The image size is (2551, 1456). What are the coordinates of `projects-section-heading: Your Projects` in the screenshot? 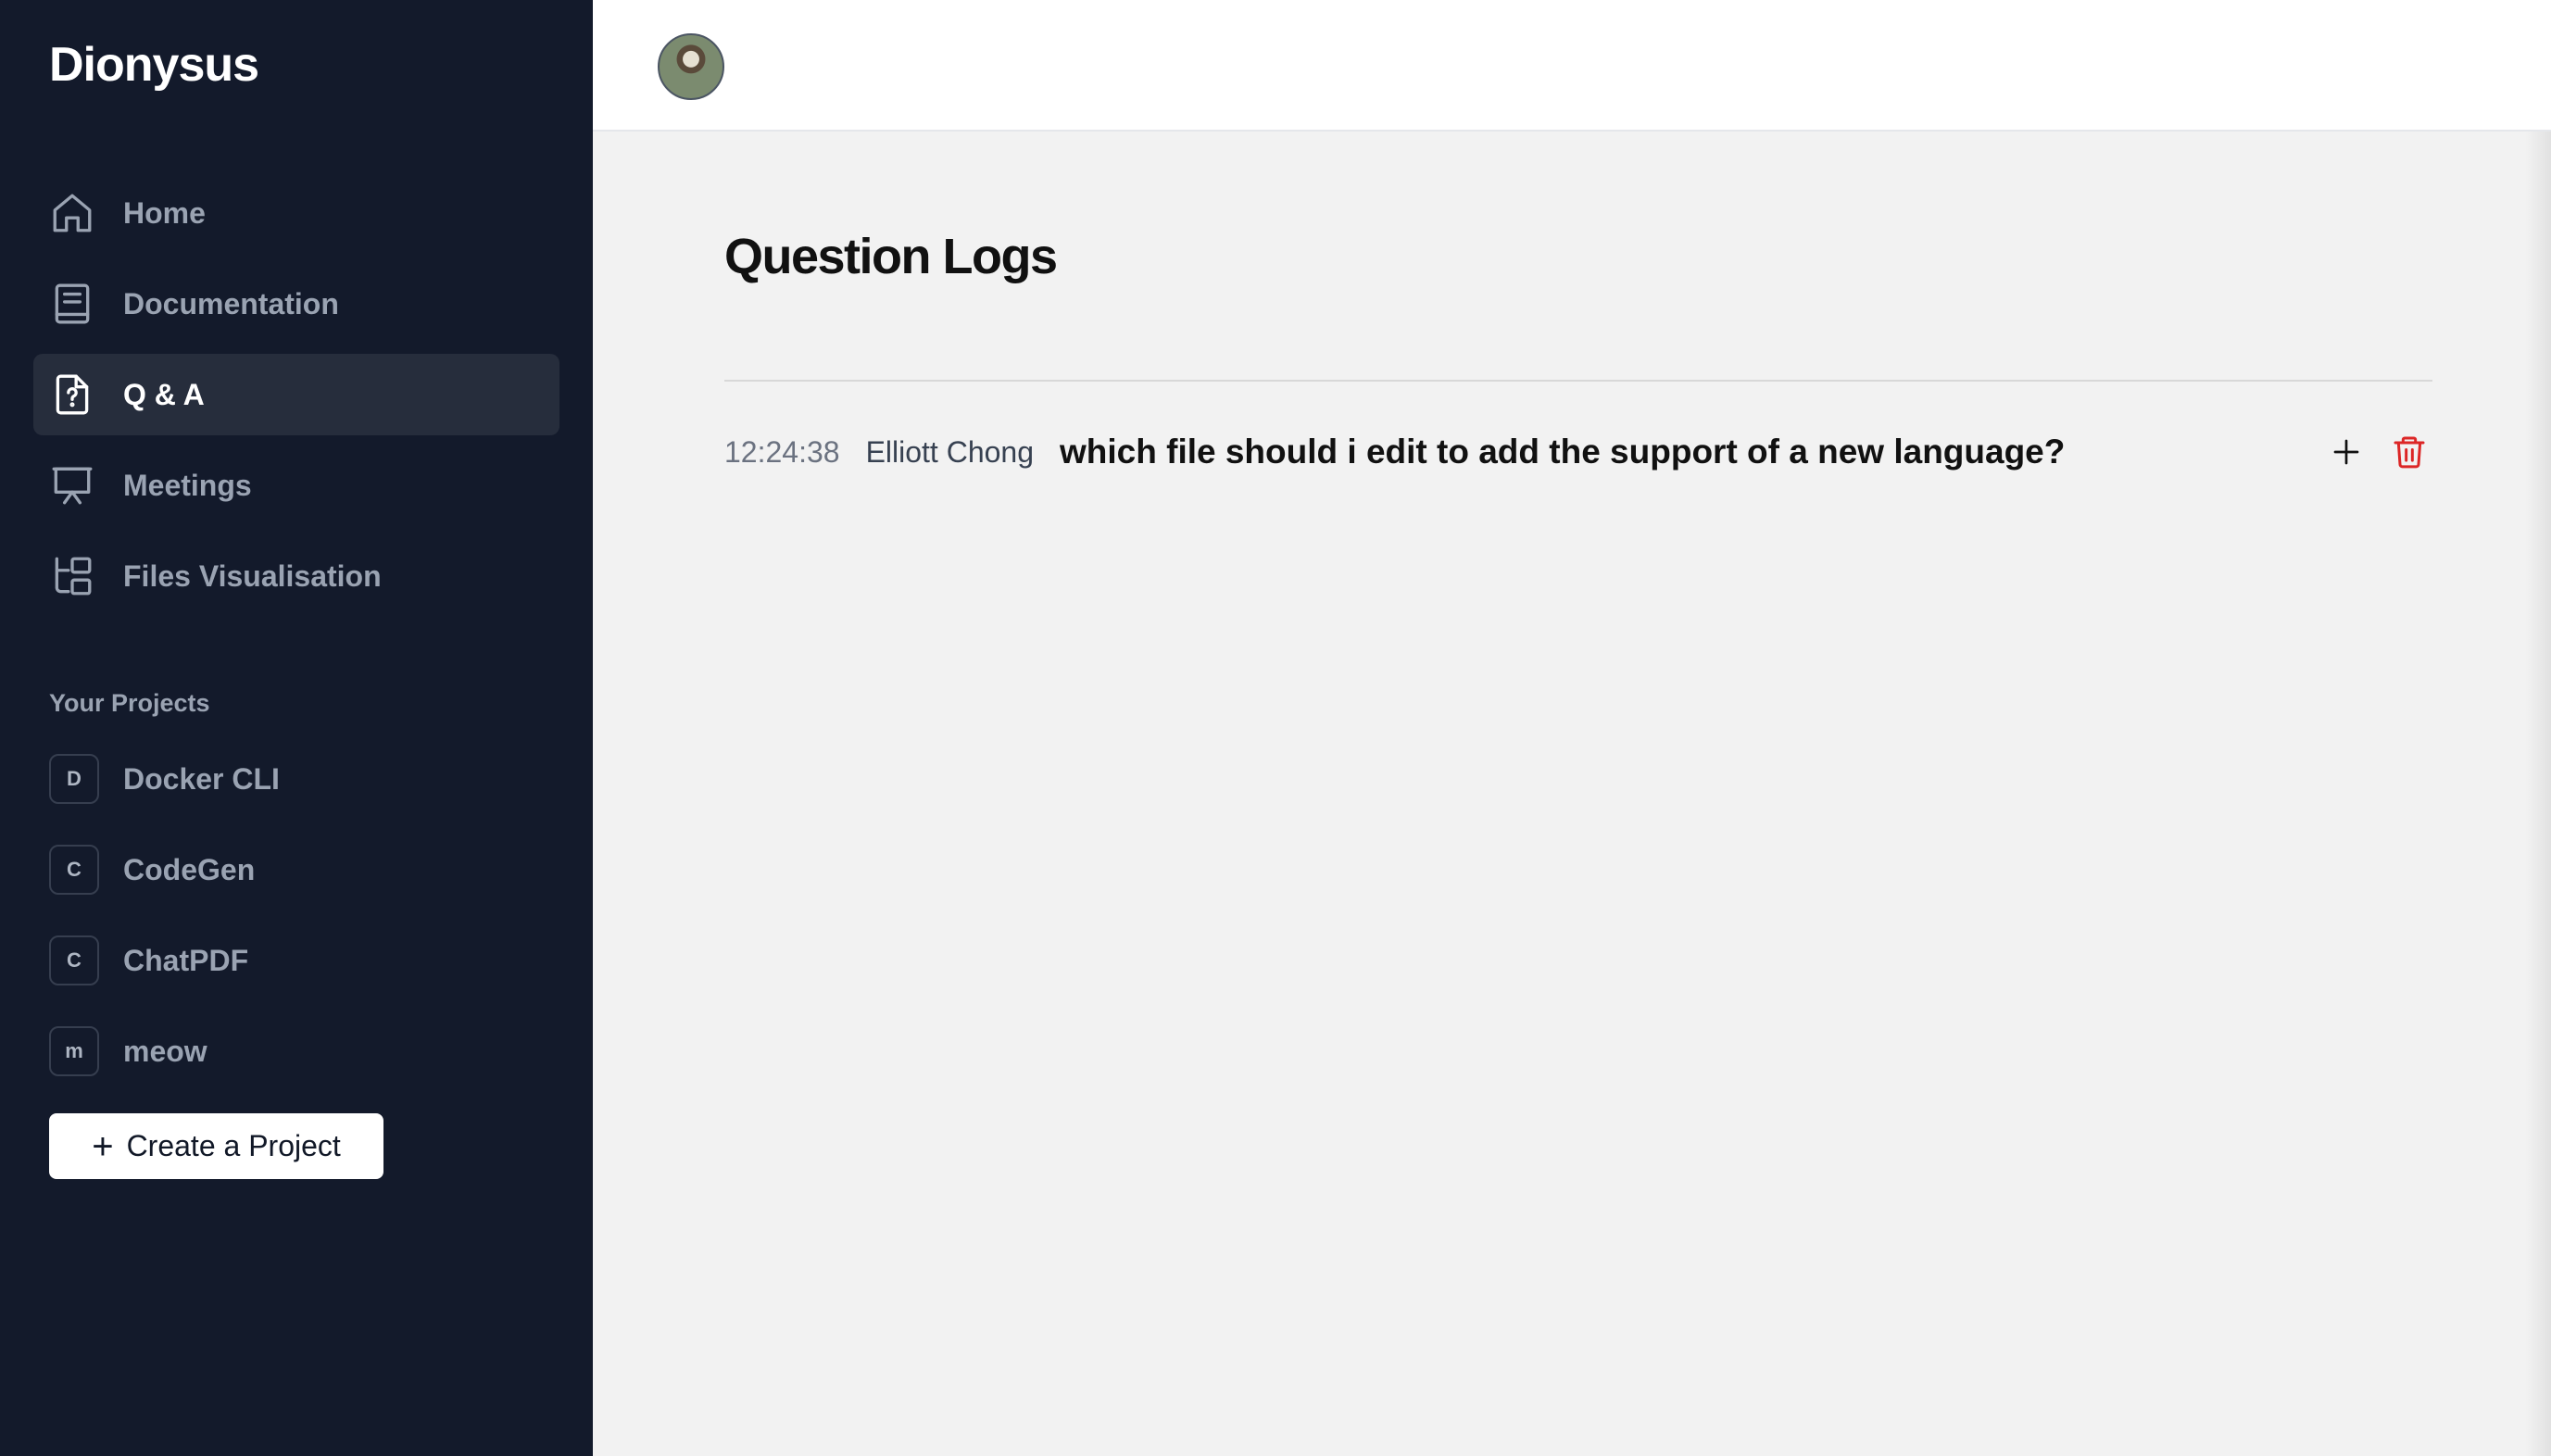 It's located at (129, 703).